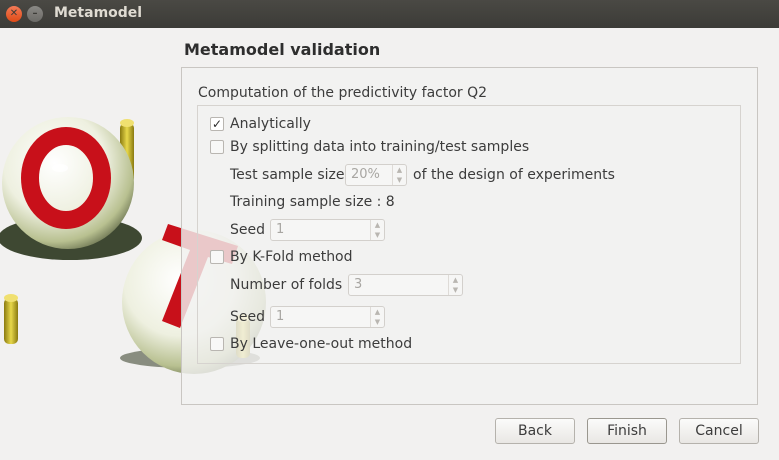  I want to click on kfold-option: By K-Fold method, so click(281, 257).